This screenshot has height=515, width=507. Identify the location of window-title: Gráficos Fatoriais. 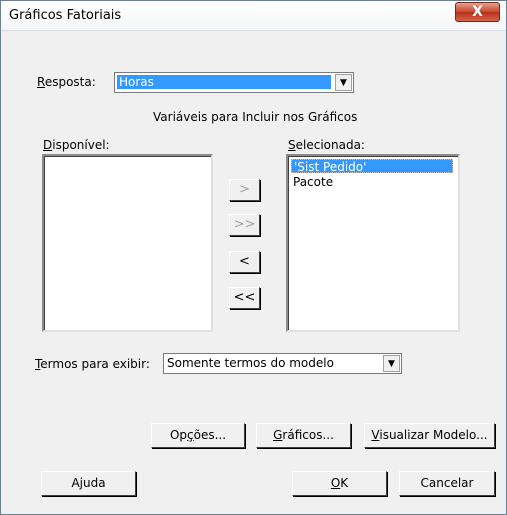
(65, 15).